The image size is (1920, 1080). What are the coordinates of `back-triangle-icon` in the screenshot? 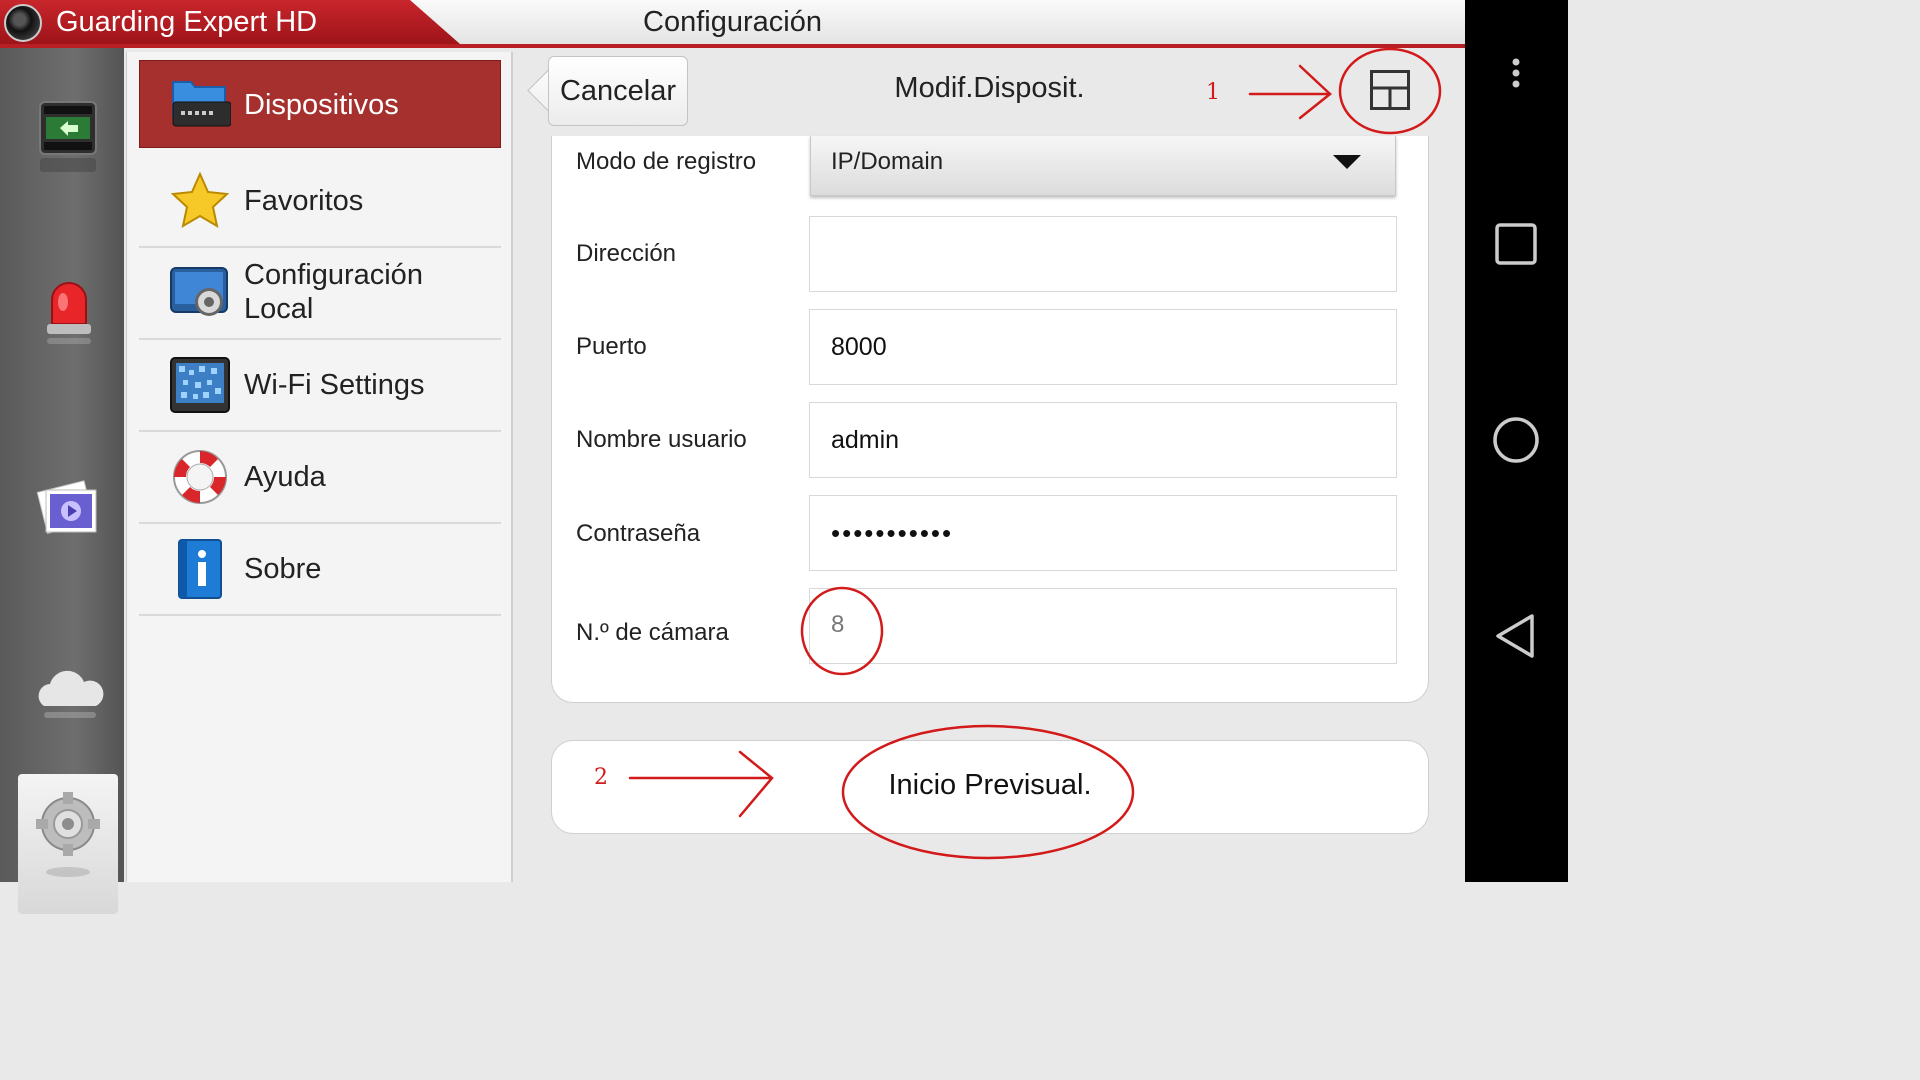 It's located at (1515, 636).